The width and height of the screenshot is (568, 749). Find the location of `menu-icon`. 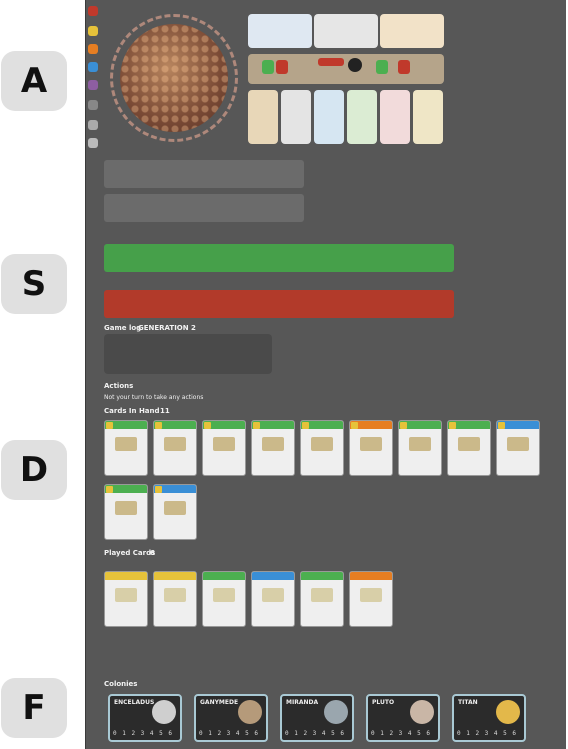

menu-icon is located at coordinates (93, 11).